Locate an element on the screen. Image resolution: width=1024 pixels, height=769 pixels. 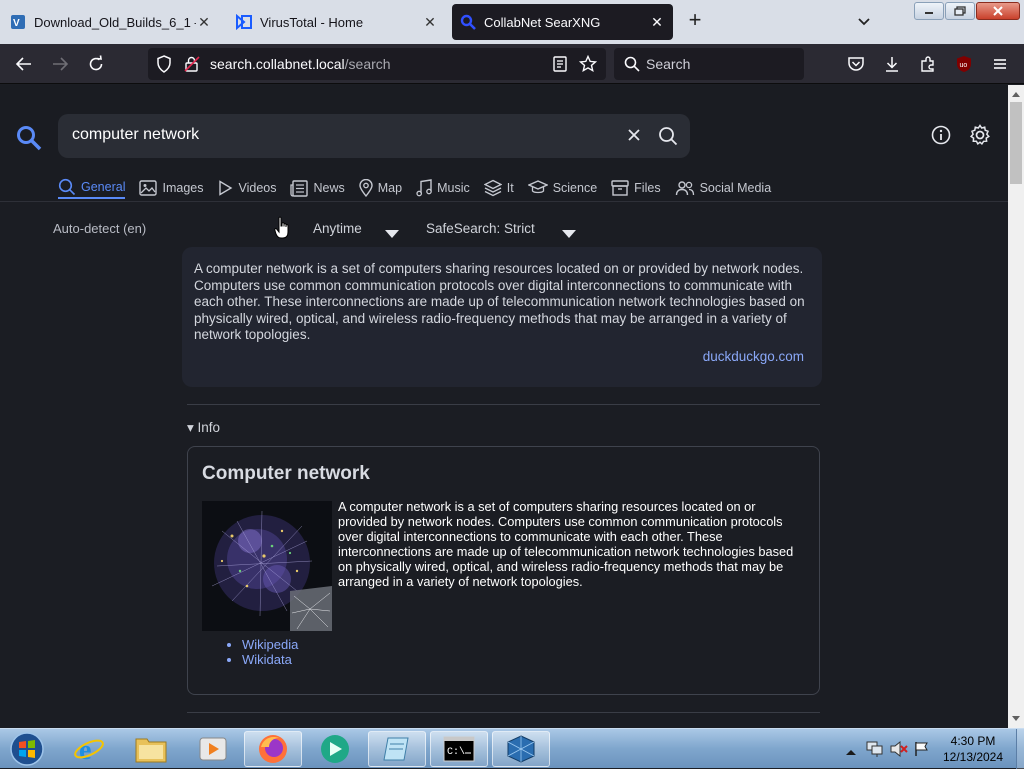
minimize-button is located at coordinates (929, 11).